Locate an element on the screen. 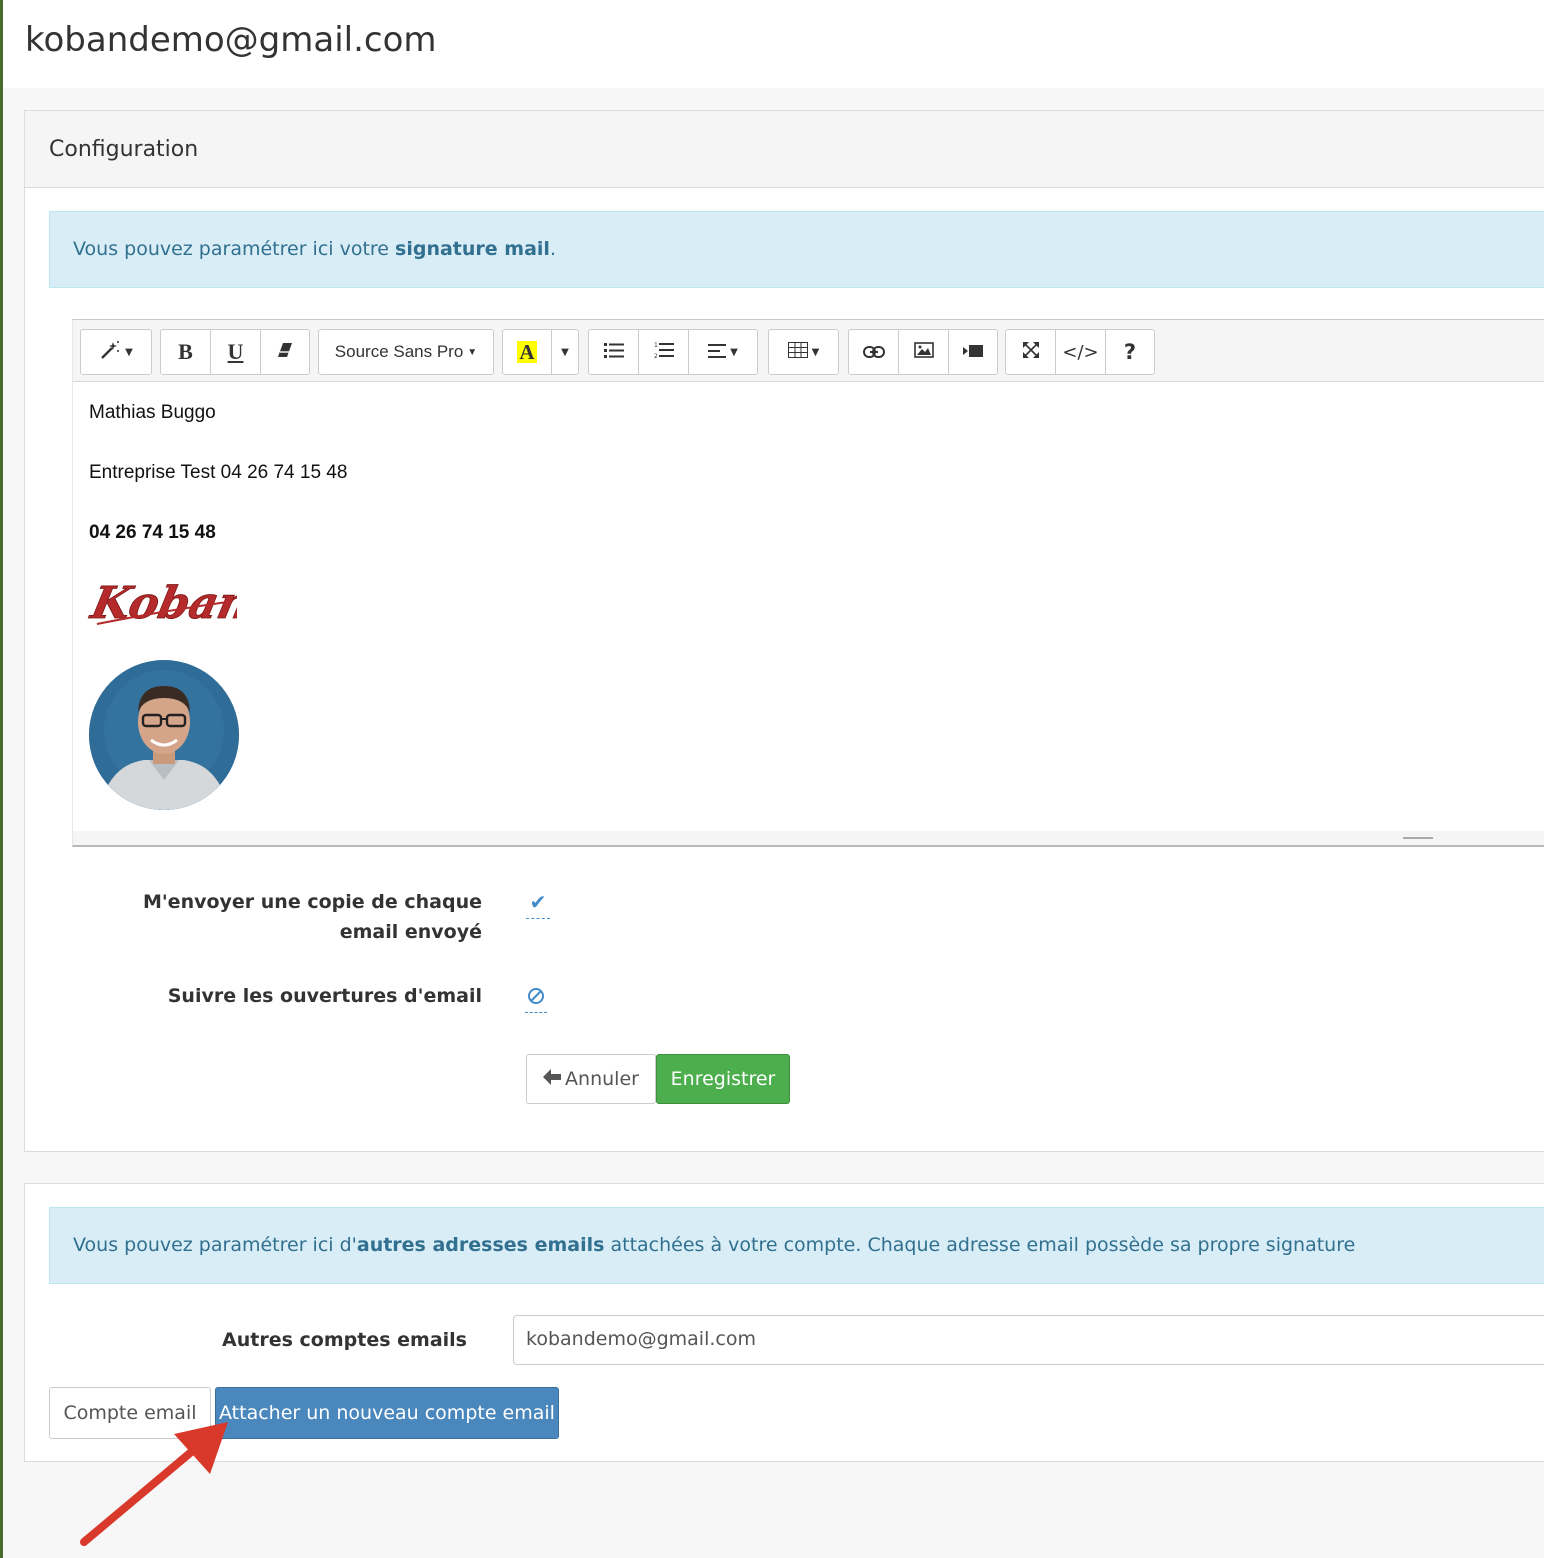 Image resolution: width=1544 pixels, height=1558 pixels. track-opens-label: Suivre les ouvertures d'email is located at coordinates (324, 996).